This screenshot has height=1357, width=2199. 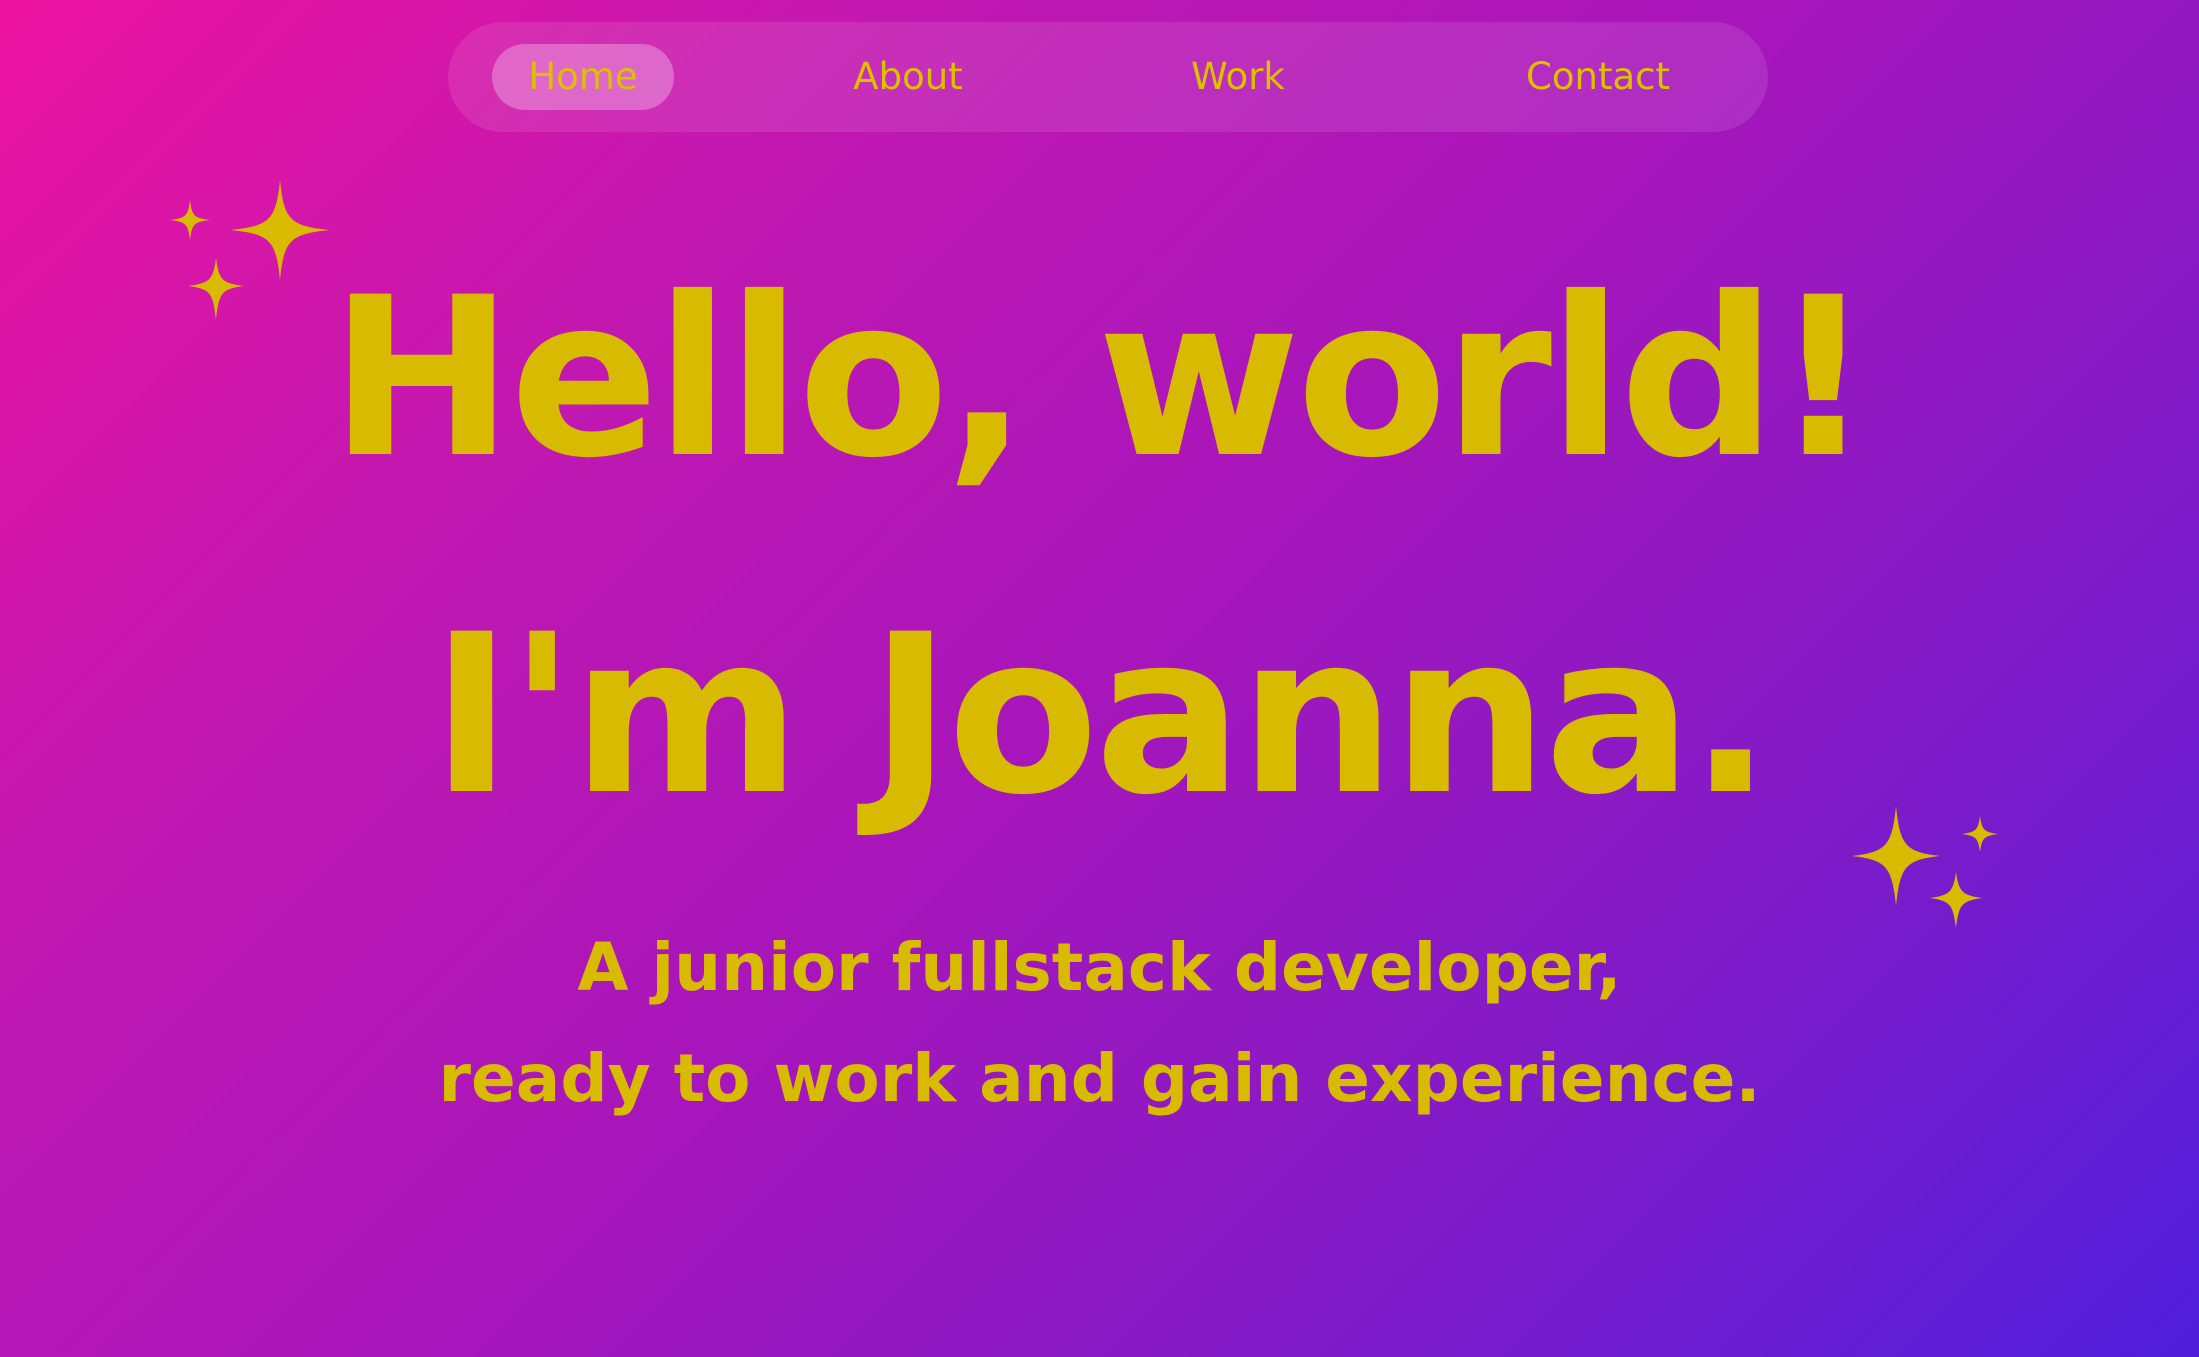 What do you see at coordinates (908, 77) in the screenshot?
I see `nav-item-about: About` at bounding box center [908, 77].